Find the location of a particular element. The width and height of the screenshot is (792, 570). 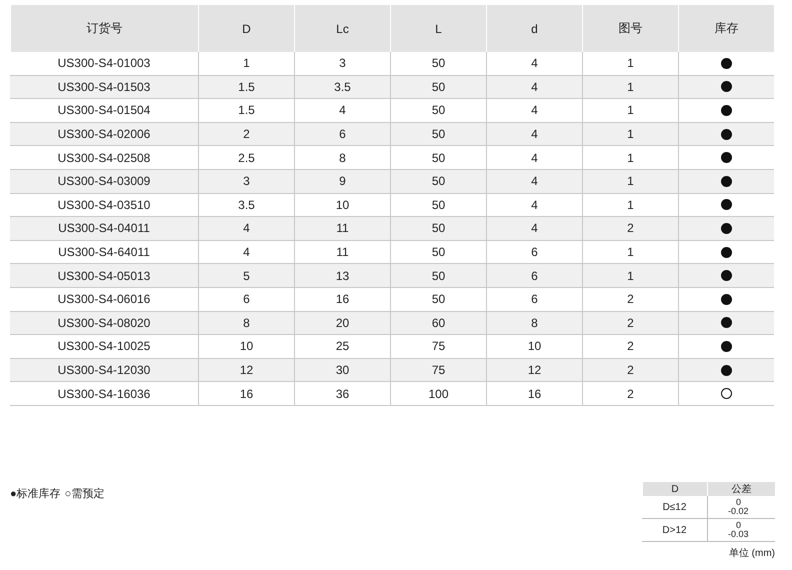

table-cell: US300-S4-08020 is located at coordinates (104, 324).